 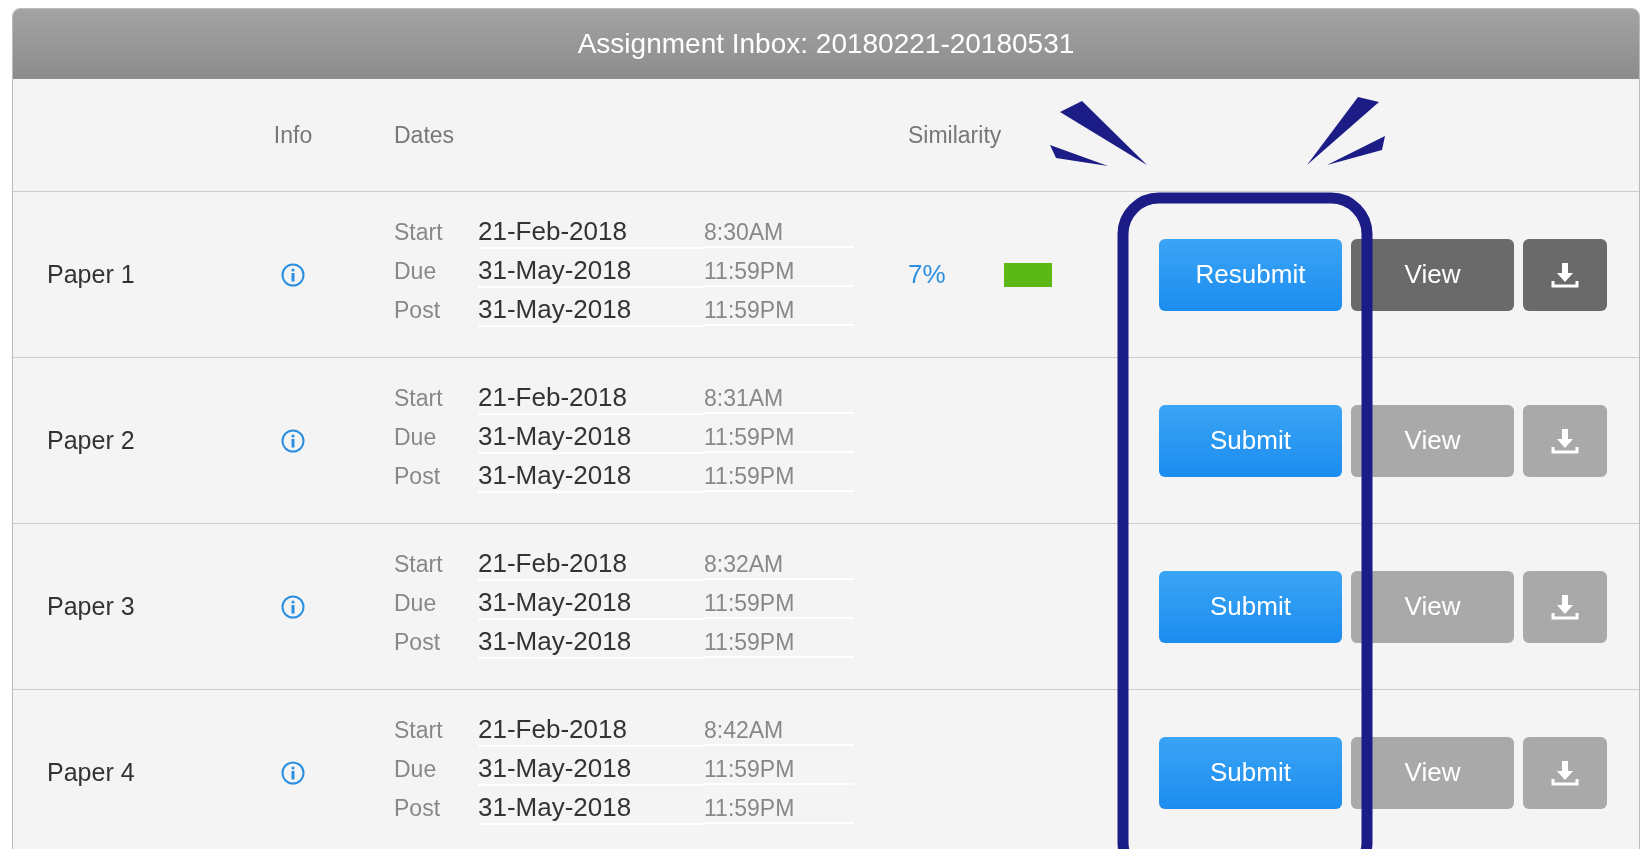 I want to click on paper-title: Paper 3, so click(x=91, y=606).